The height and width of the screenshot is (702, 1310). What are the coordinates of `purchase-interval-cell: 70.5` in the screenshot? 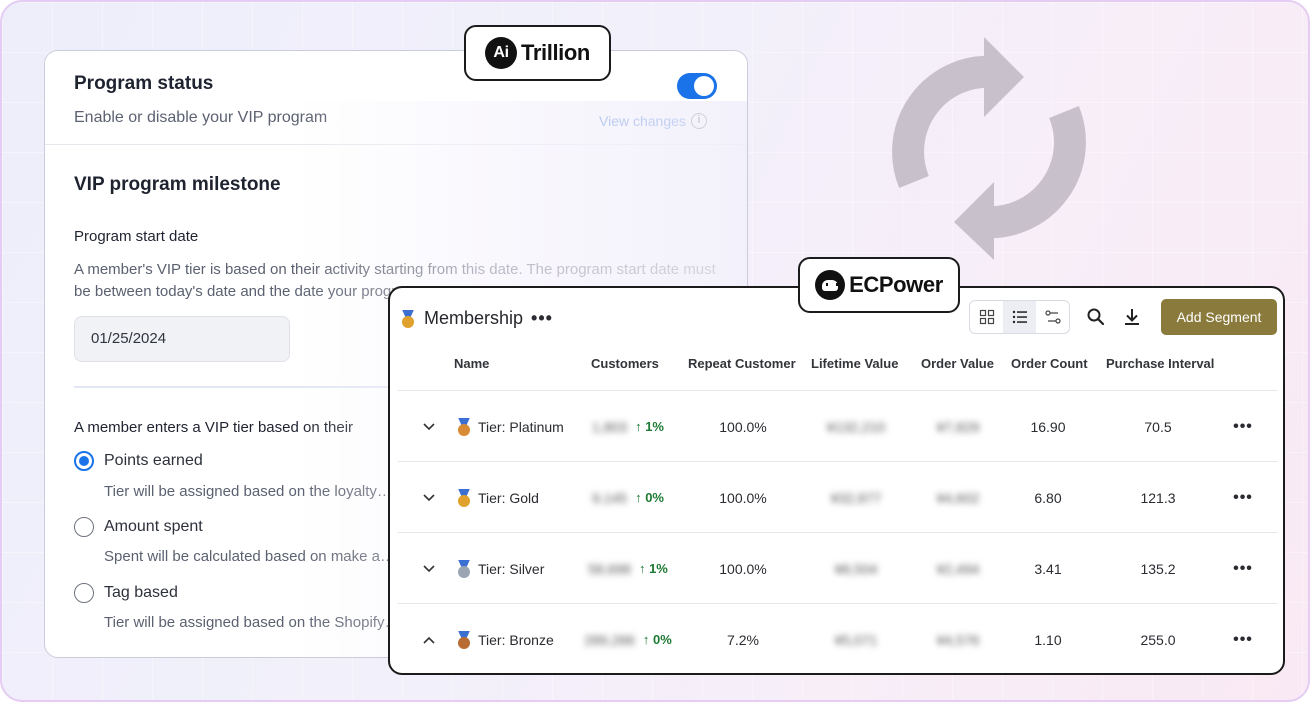 It's located at (1158, 426).